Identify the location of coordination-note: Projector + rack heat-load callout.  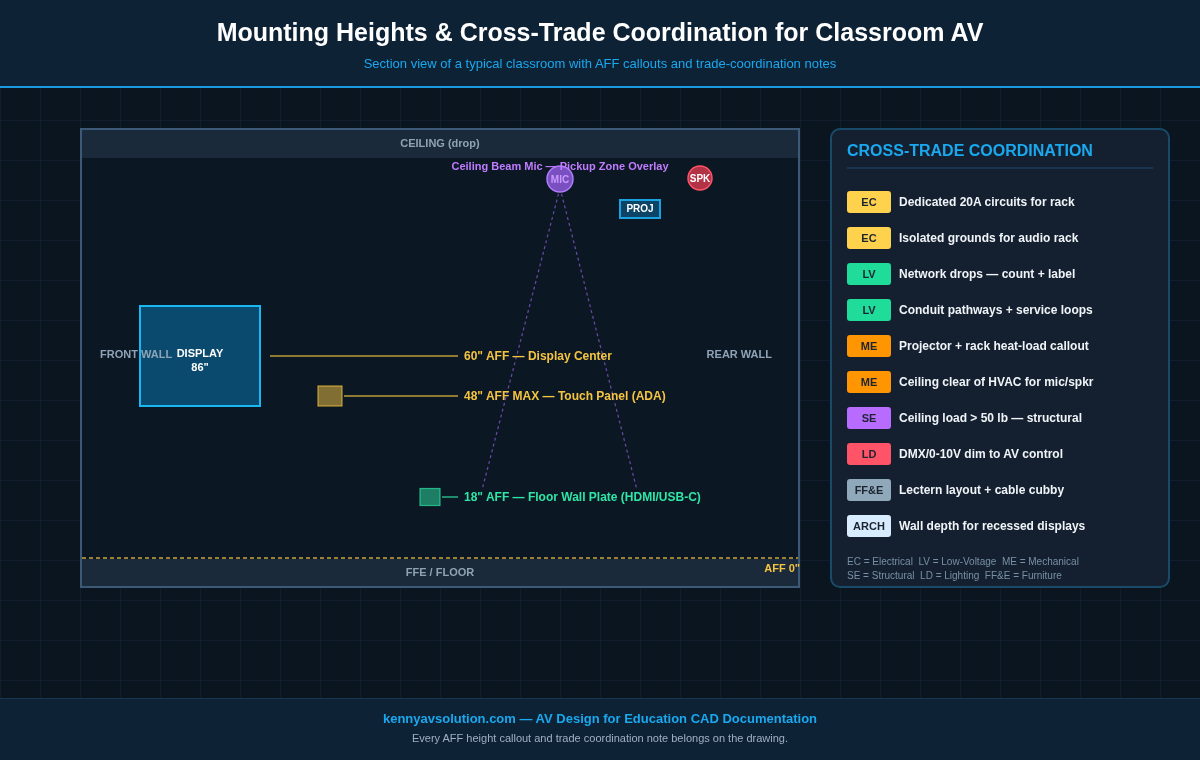
(994, 346).